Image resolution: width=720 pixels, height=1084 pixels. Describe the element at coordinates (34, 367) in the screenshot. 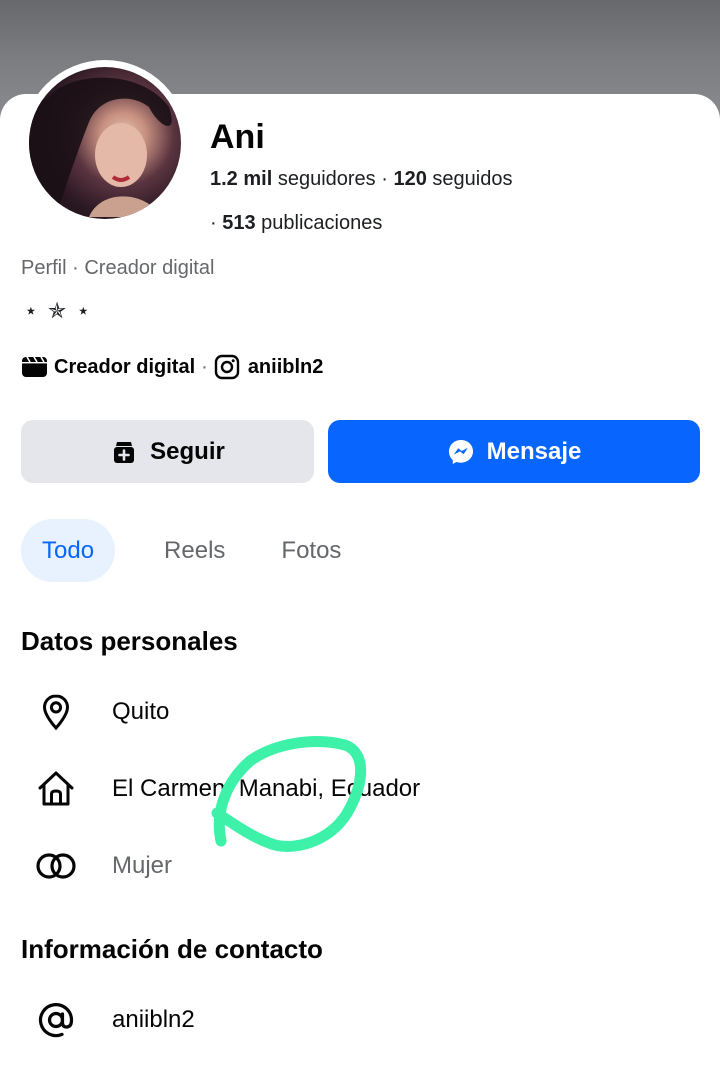

I see `clapperboard-icon` at that location.